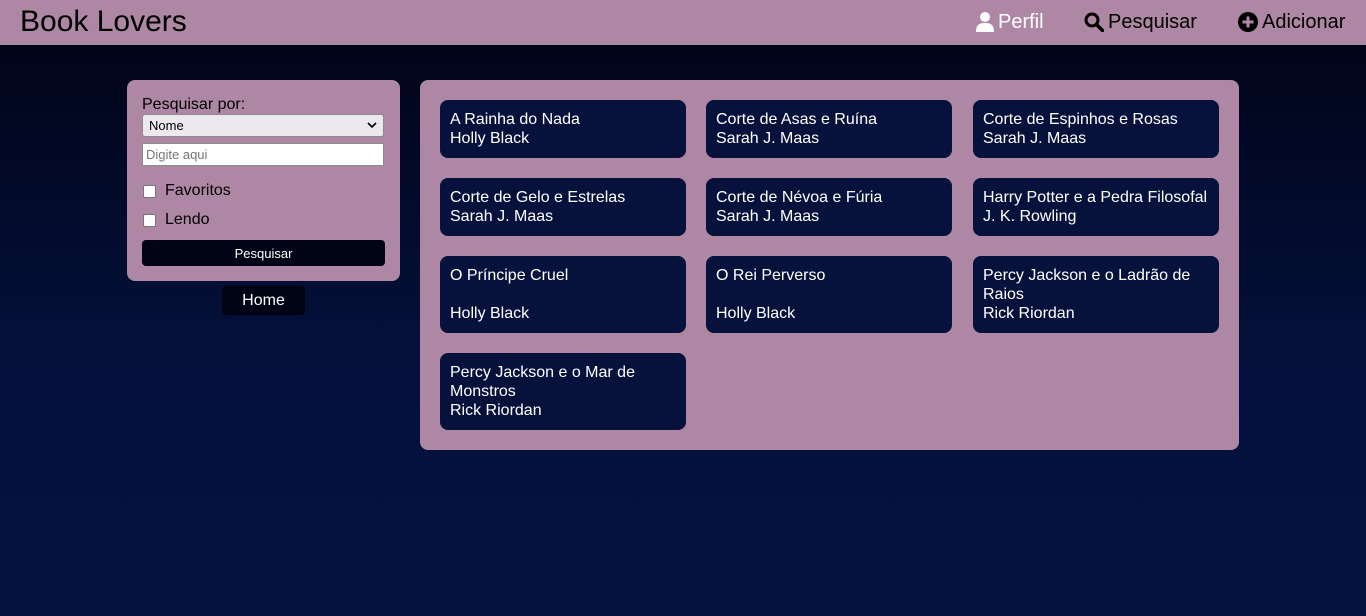  What do you see at coordinates (799, 197) in the screenshot?
I see `book-title: Corte de Névoa e Fúria` at bounding box center [799, 197].